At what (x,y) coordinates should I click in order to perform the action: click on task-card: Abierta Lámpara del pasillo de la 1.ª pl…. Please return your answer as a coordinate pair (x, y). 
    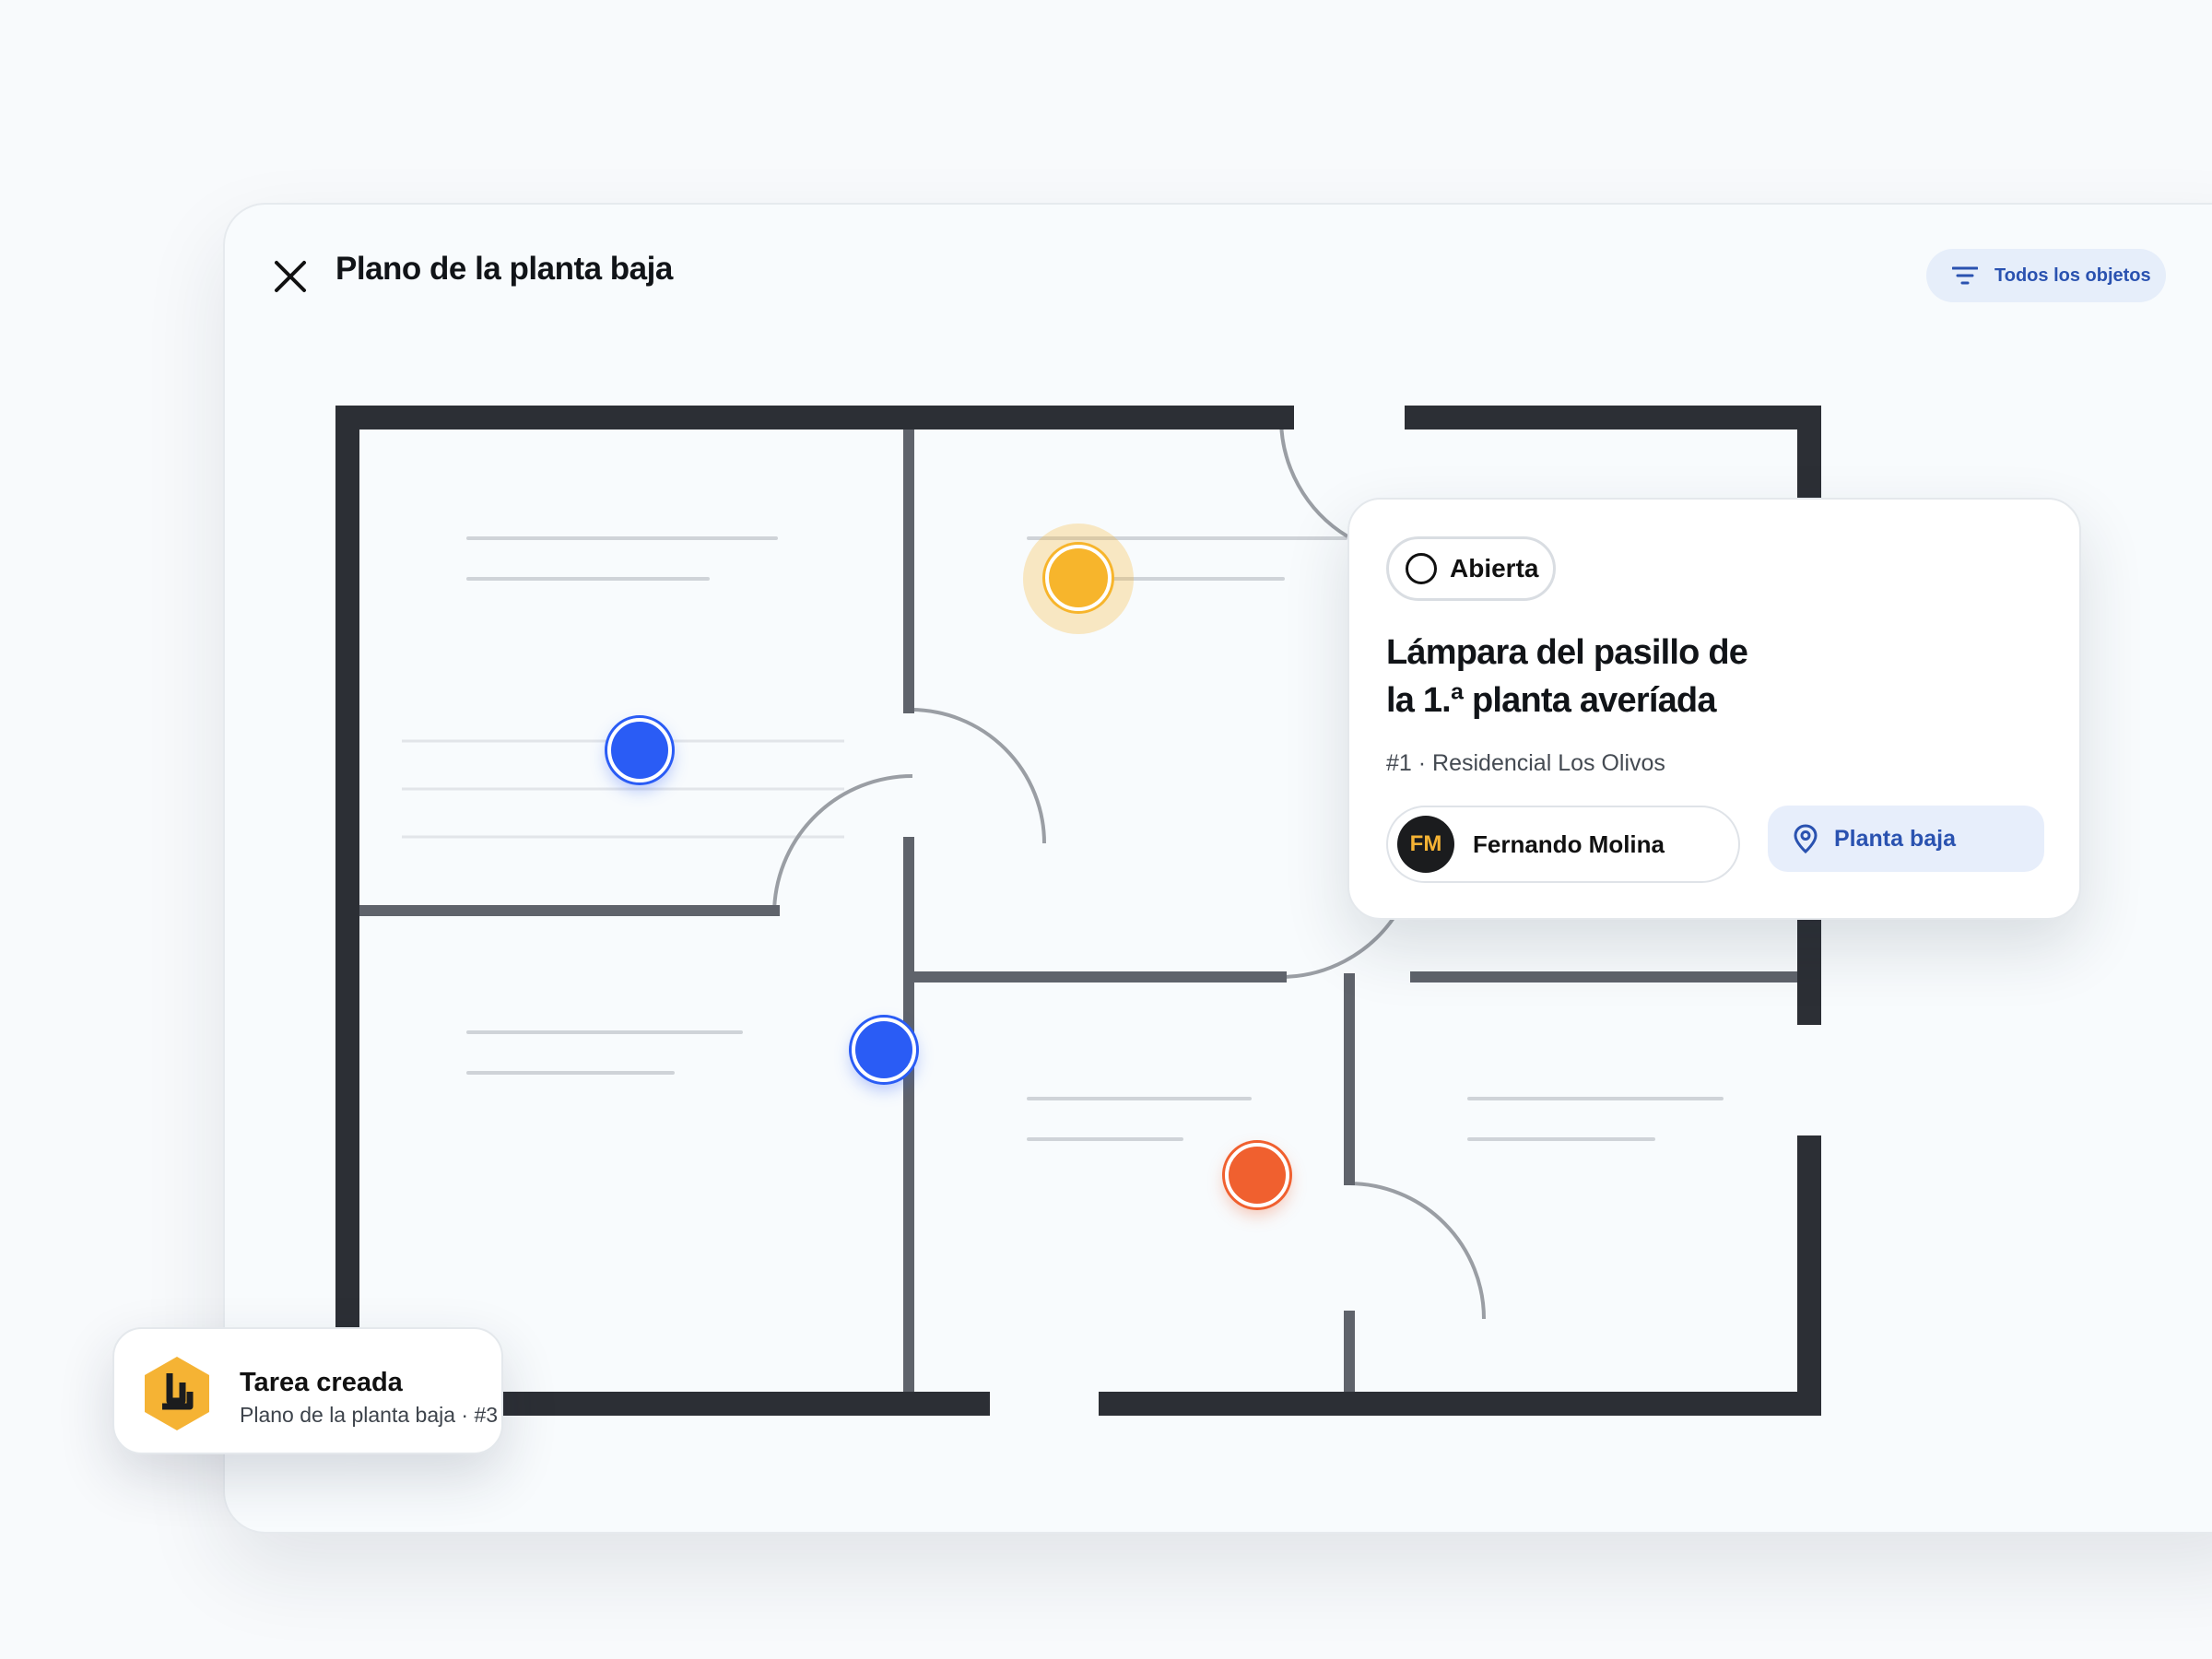
    Looking at the image, I should click on (1714, 709).